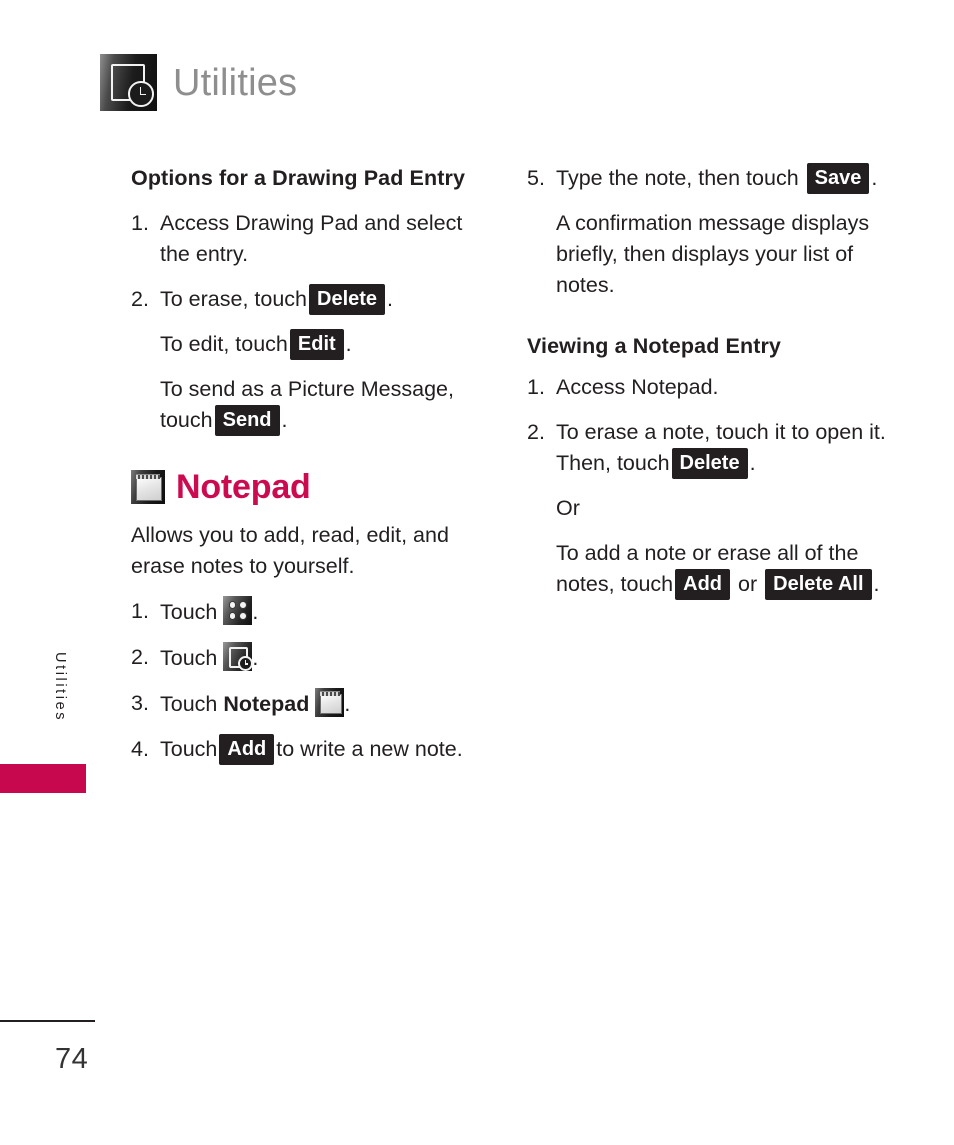 The image size is (954, 1145). I want to click on menu-name-notepad: Notepad, so click(266, 704).